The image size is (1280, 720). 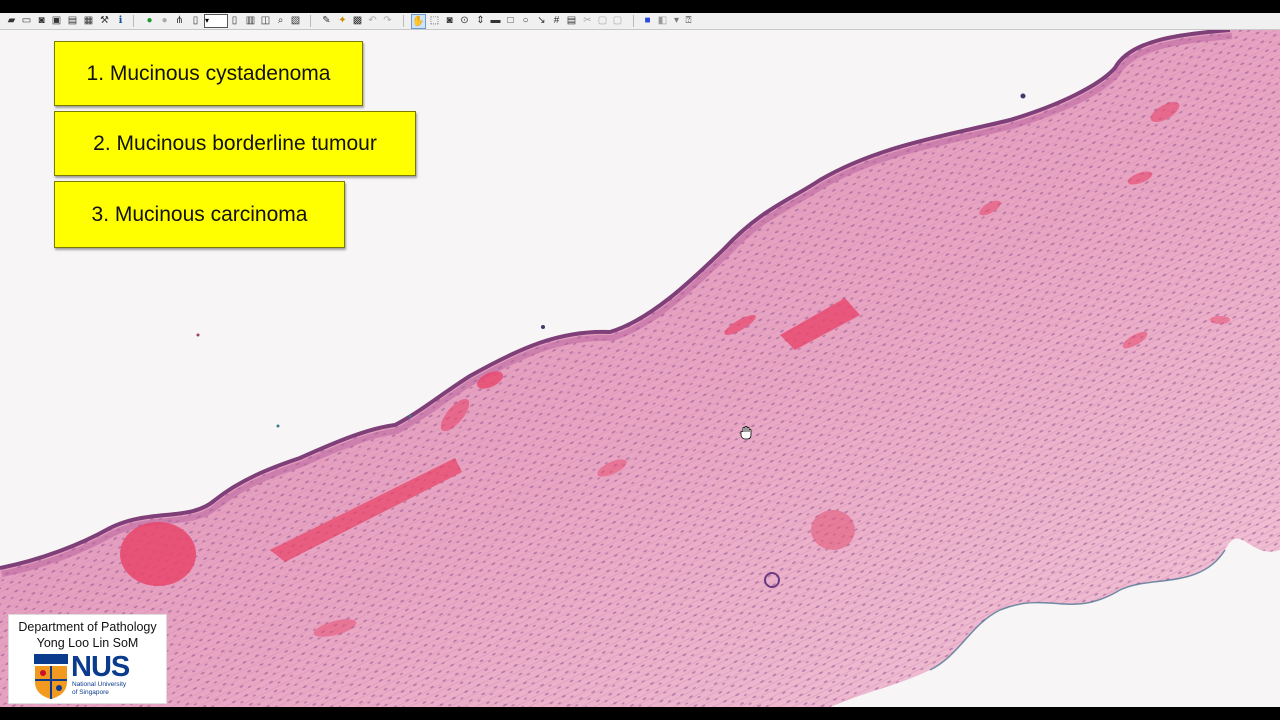 I want to click on redo-icon: ↷, so click(x=387, y=20).